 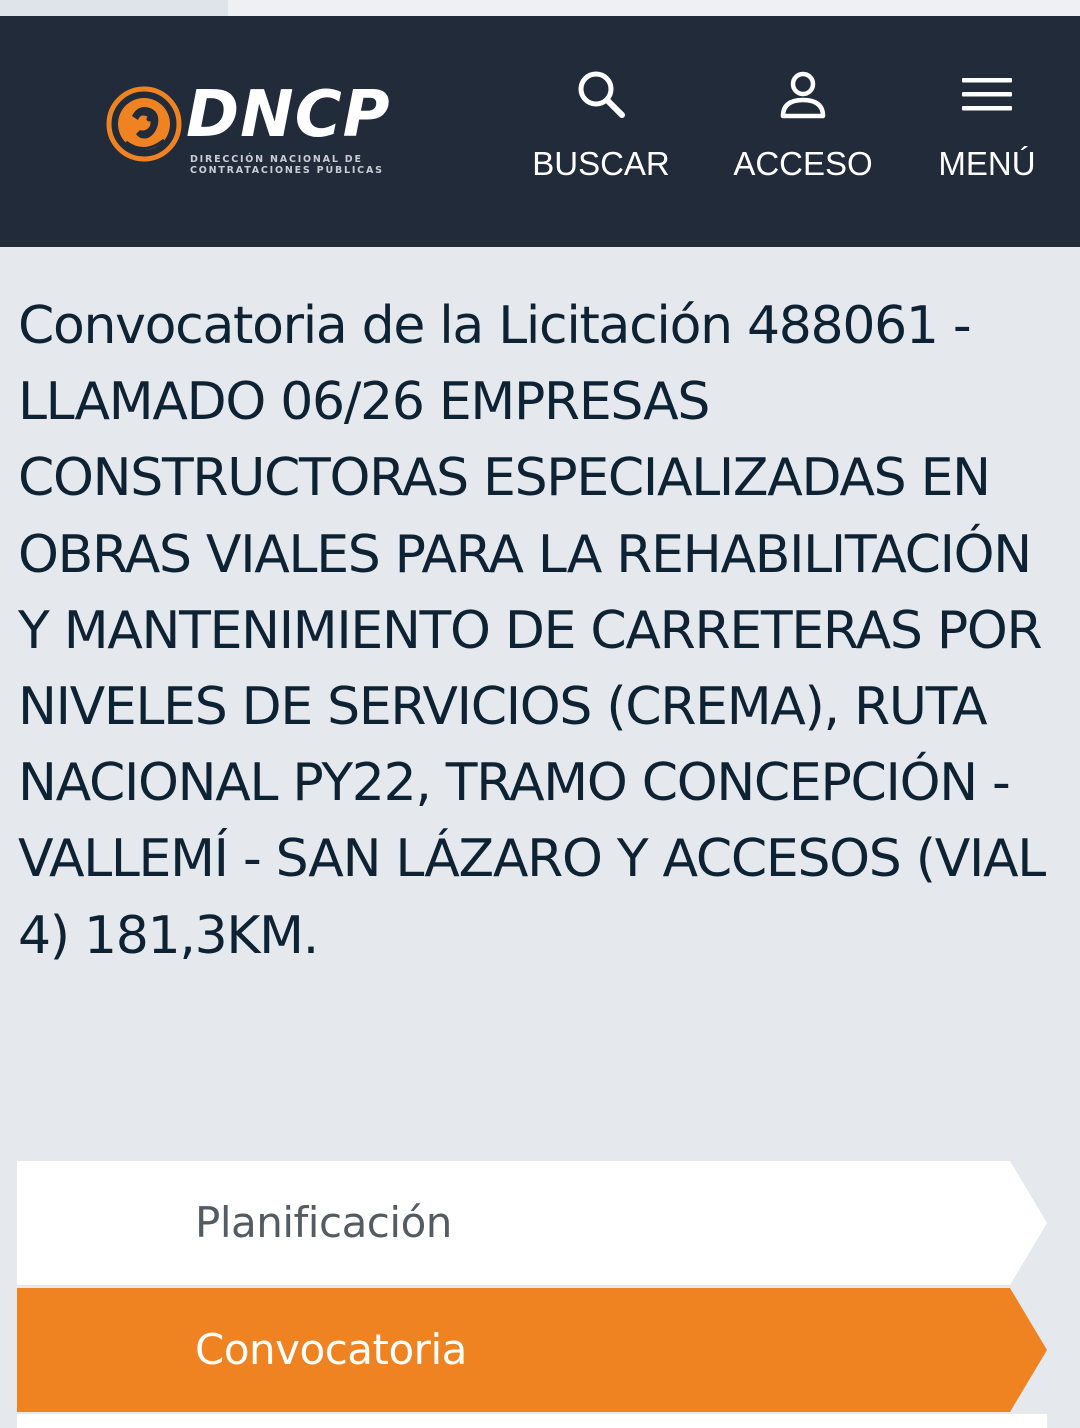 I want to click on step-planificacion: Planificación, so click(x=532, y=1223).